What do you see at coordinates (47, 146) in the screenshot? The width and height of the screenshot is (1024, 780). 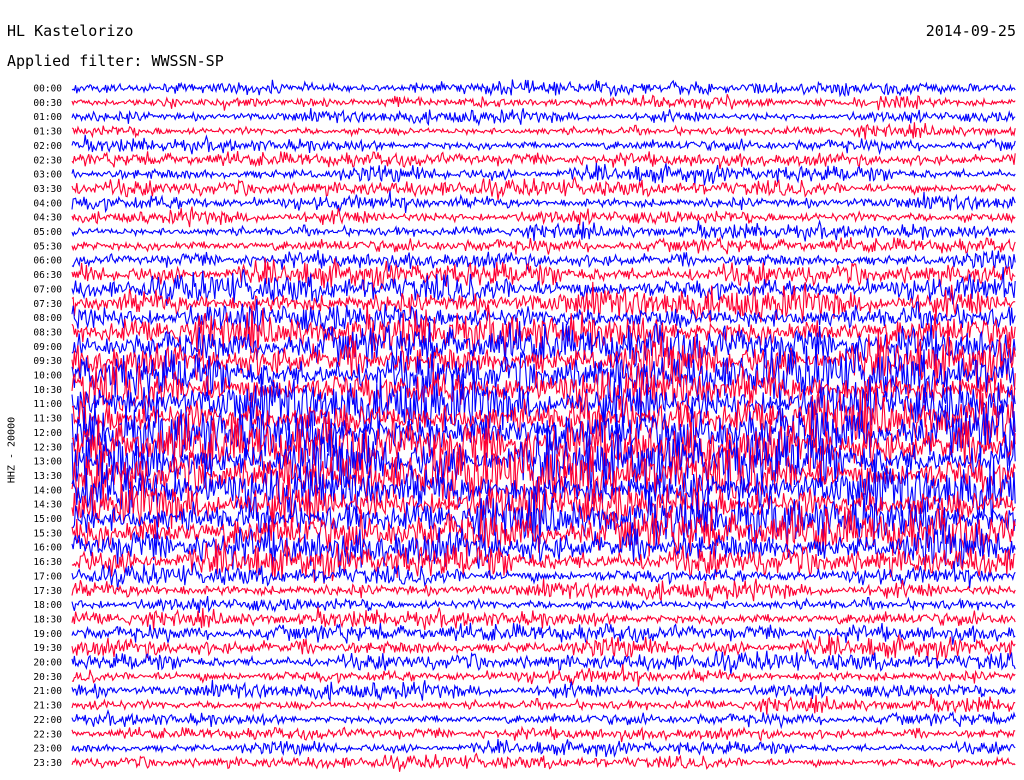 I see `time-label-0200: 02:00` at bounding box center [47, 146].